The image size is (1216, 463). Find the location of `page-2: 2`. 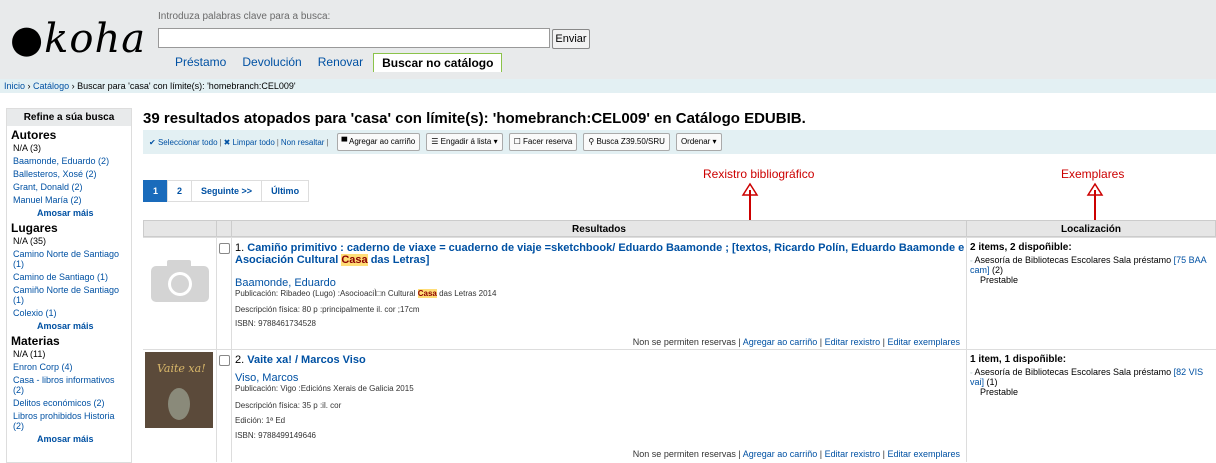

page-2: 2 is located at coordinates (180, 191).